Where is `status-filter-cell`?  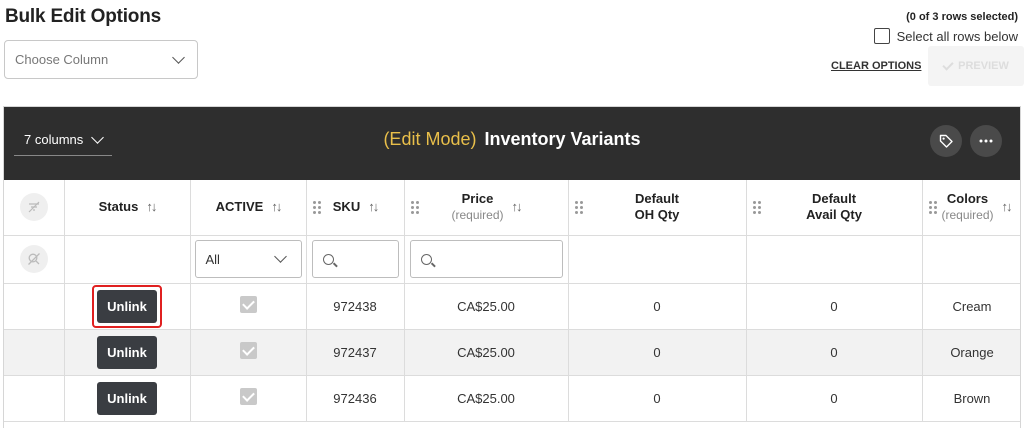 status-filter-cell is located at coordinates (127, 259).